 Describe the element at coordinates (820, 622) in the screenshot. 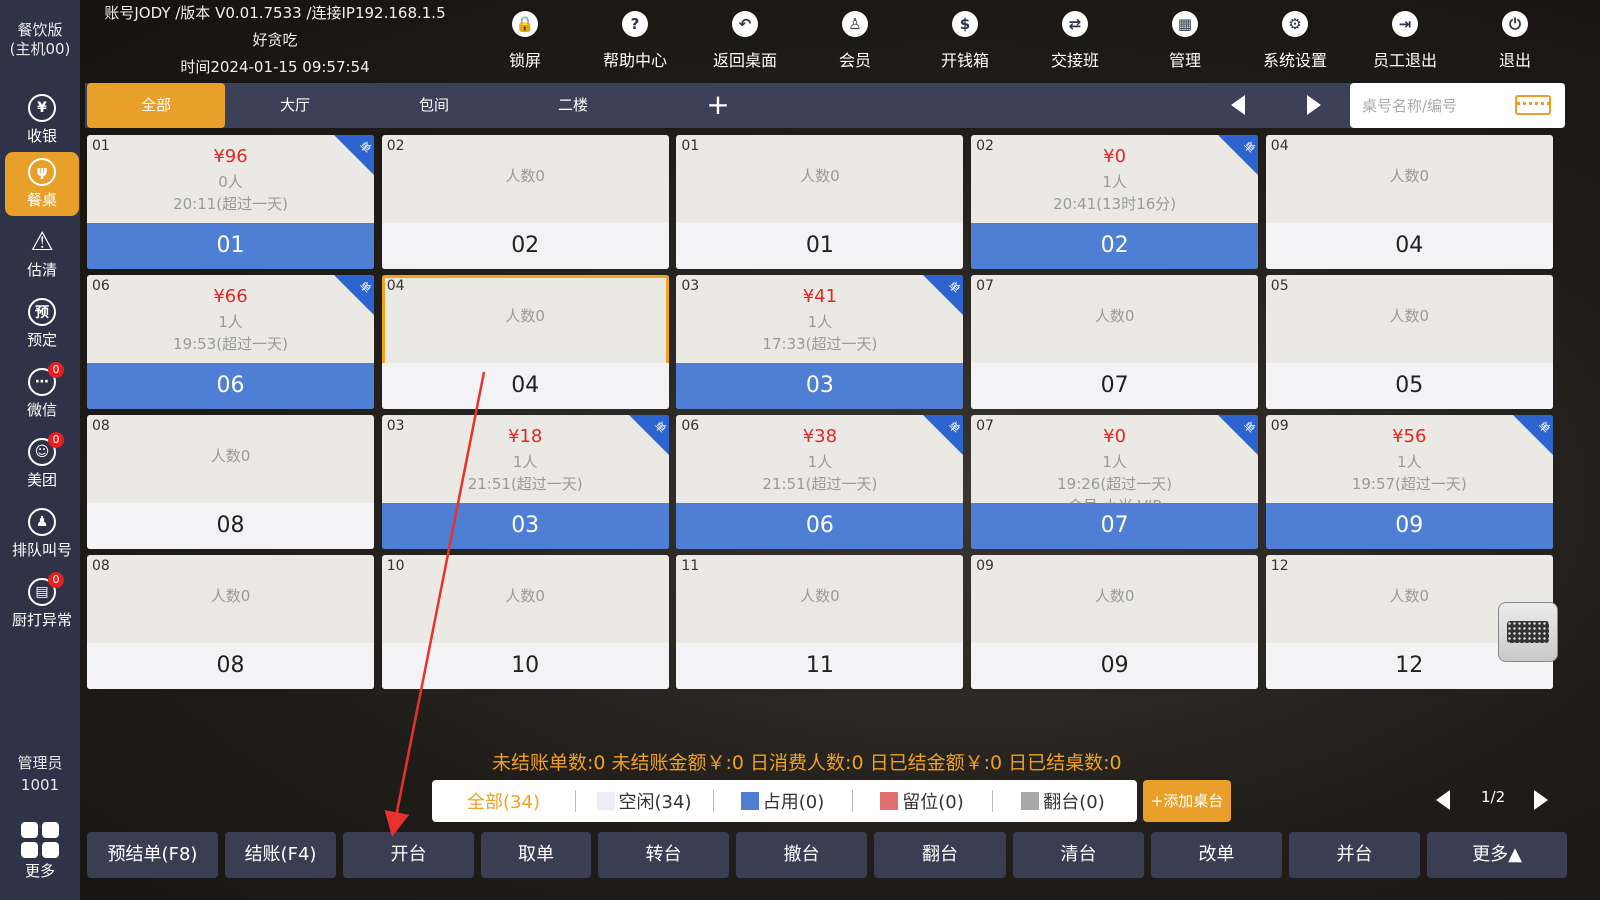

I see `table-card: 11 人数0 11` at that location.